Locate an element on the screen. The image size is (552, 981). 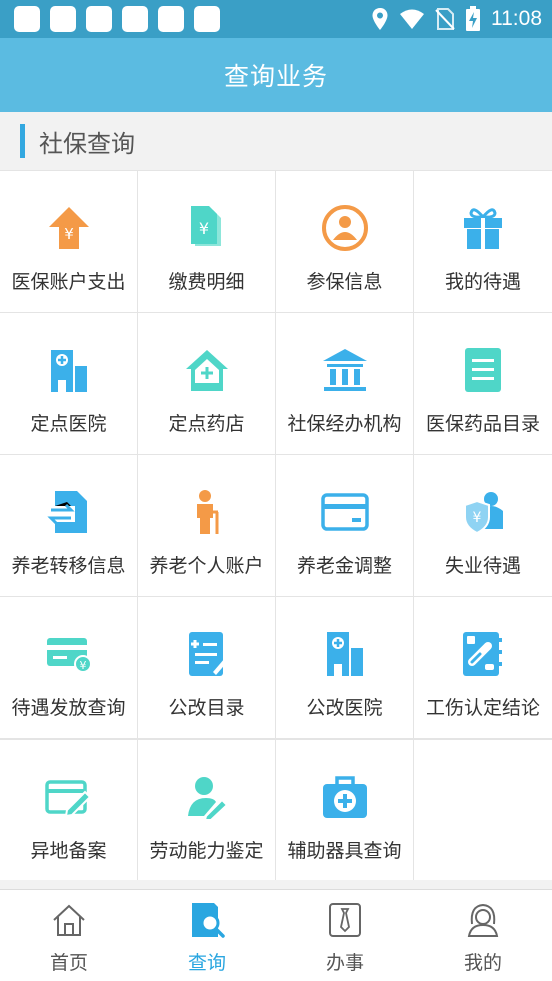
tab-home: 首页 is located at coordinates (69, 935).